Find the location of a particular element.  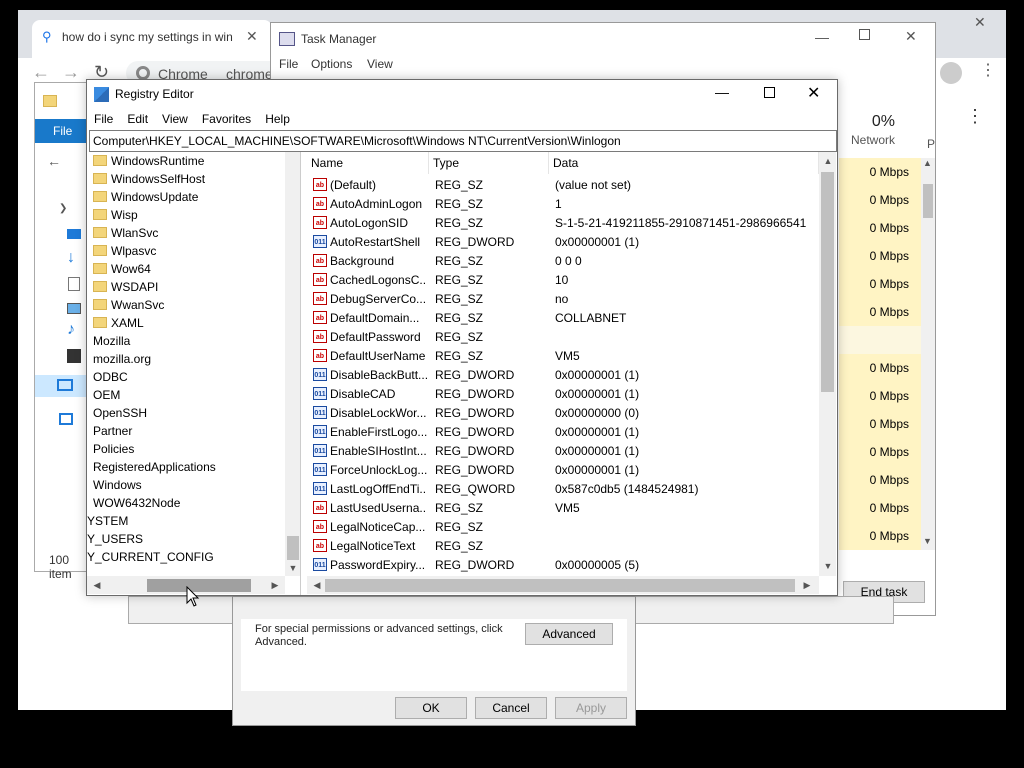

tree-item: WindowsRuntime is located at coordinates (148, 161).